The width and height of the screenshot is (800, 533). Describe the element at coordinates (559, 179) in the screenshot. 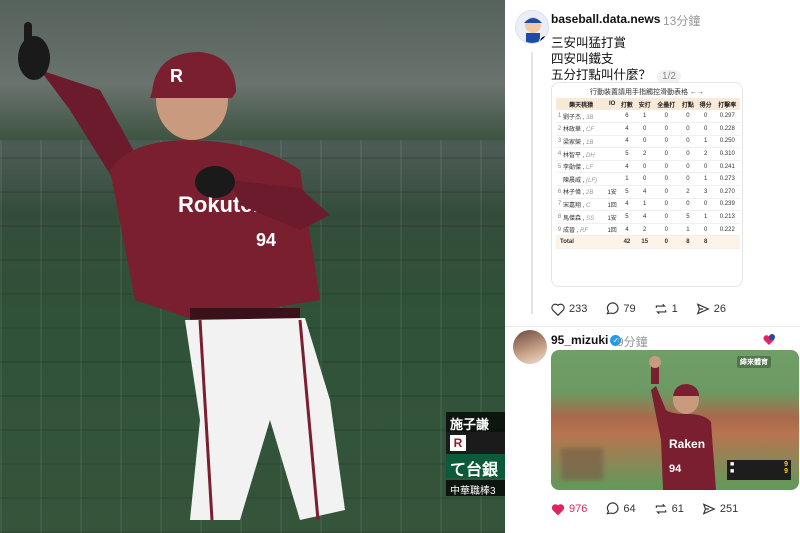

I see `row-number` at that location.